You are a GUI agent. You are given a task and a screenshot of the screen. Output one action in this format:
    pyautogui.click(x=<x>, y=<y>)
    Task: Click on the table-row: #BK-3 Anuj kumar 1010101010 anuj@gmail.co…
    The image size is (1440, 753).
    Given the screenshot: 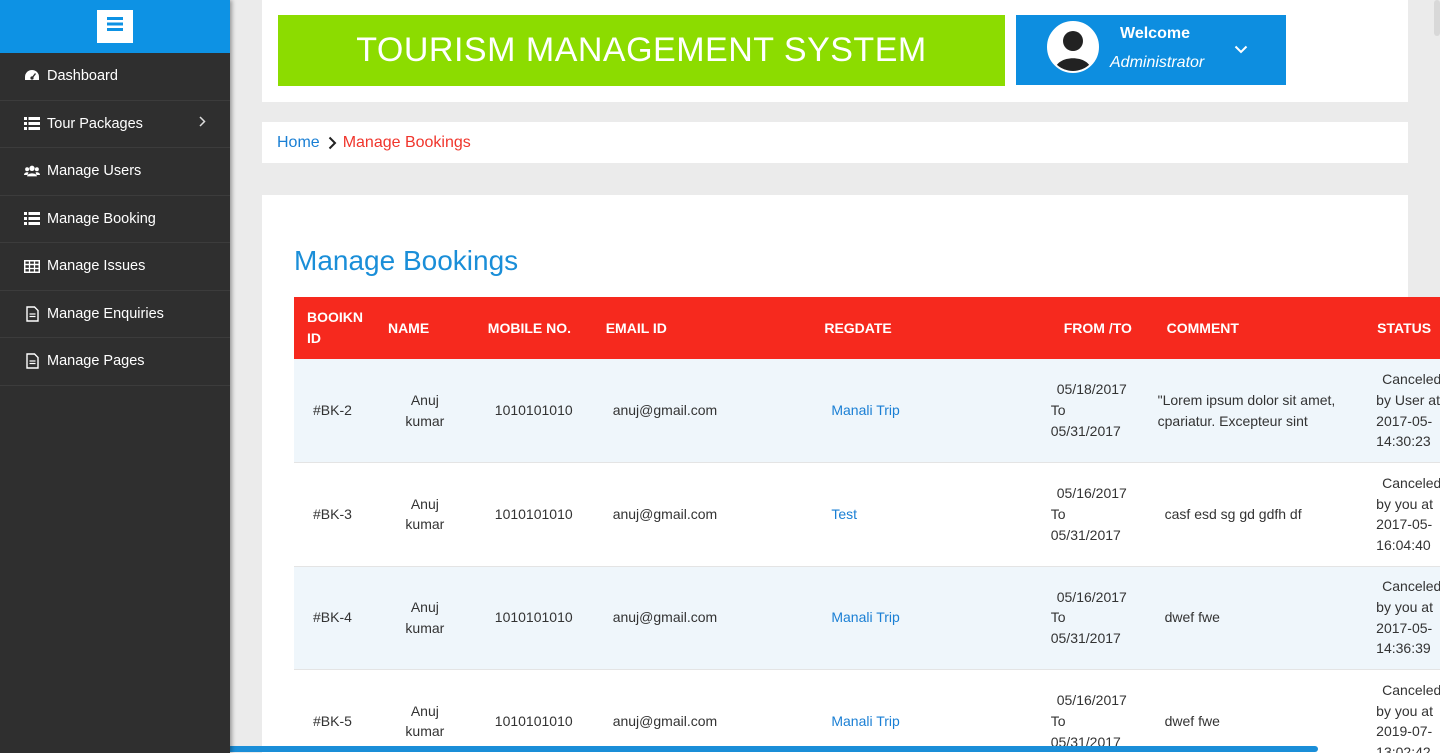 What is the action you would take?
    pyautogui.click(x=867, y=514)
    